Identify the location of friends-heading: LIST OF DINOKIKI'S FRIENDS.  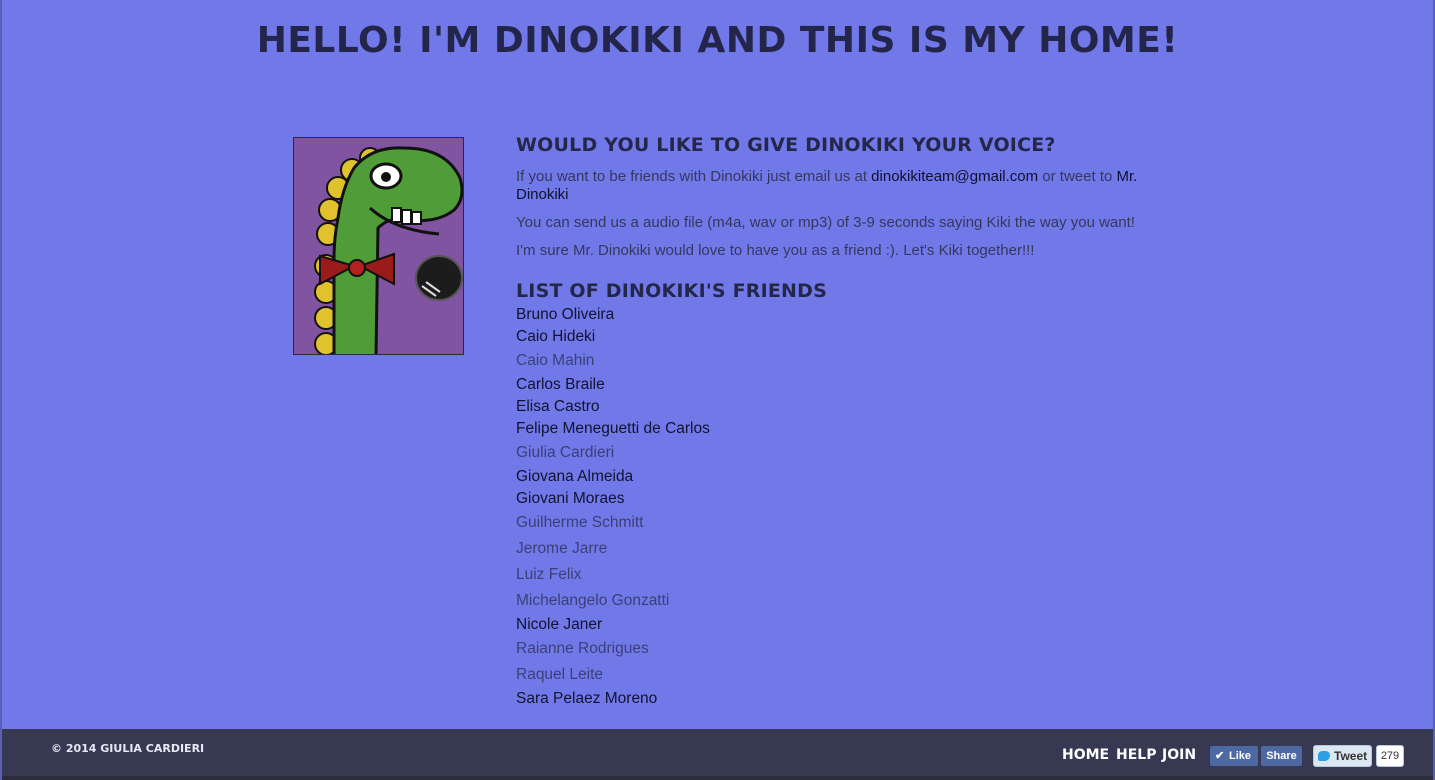
(671, 291).